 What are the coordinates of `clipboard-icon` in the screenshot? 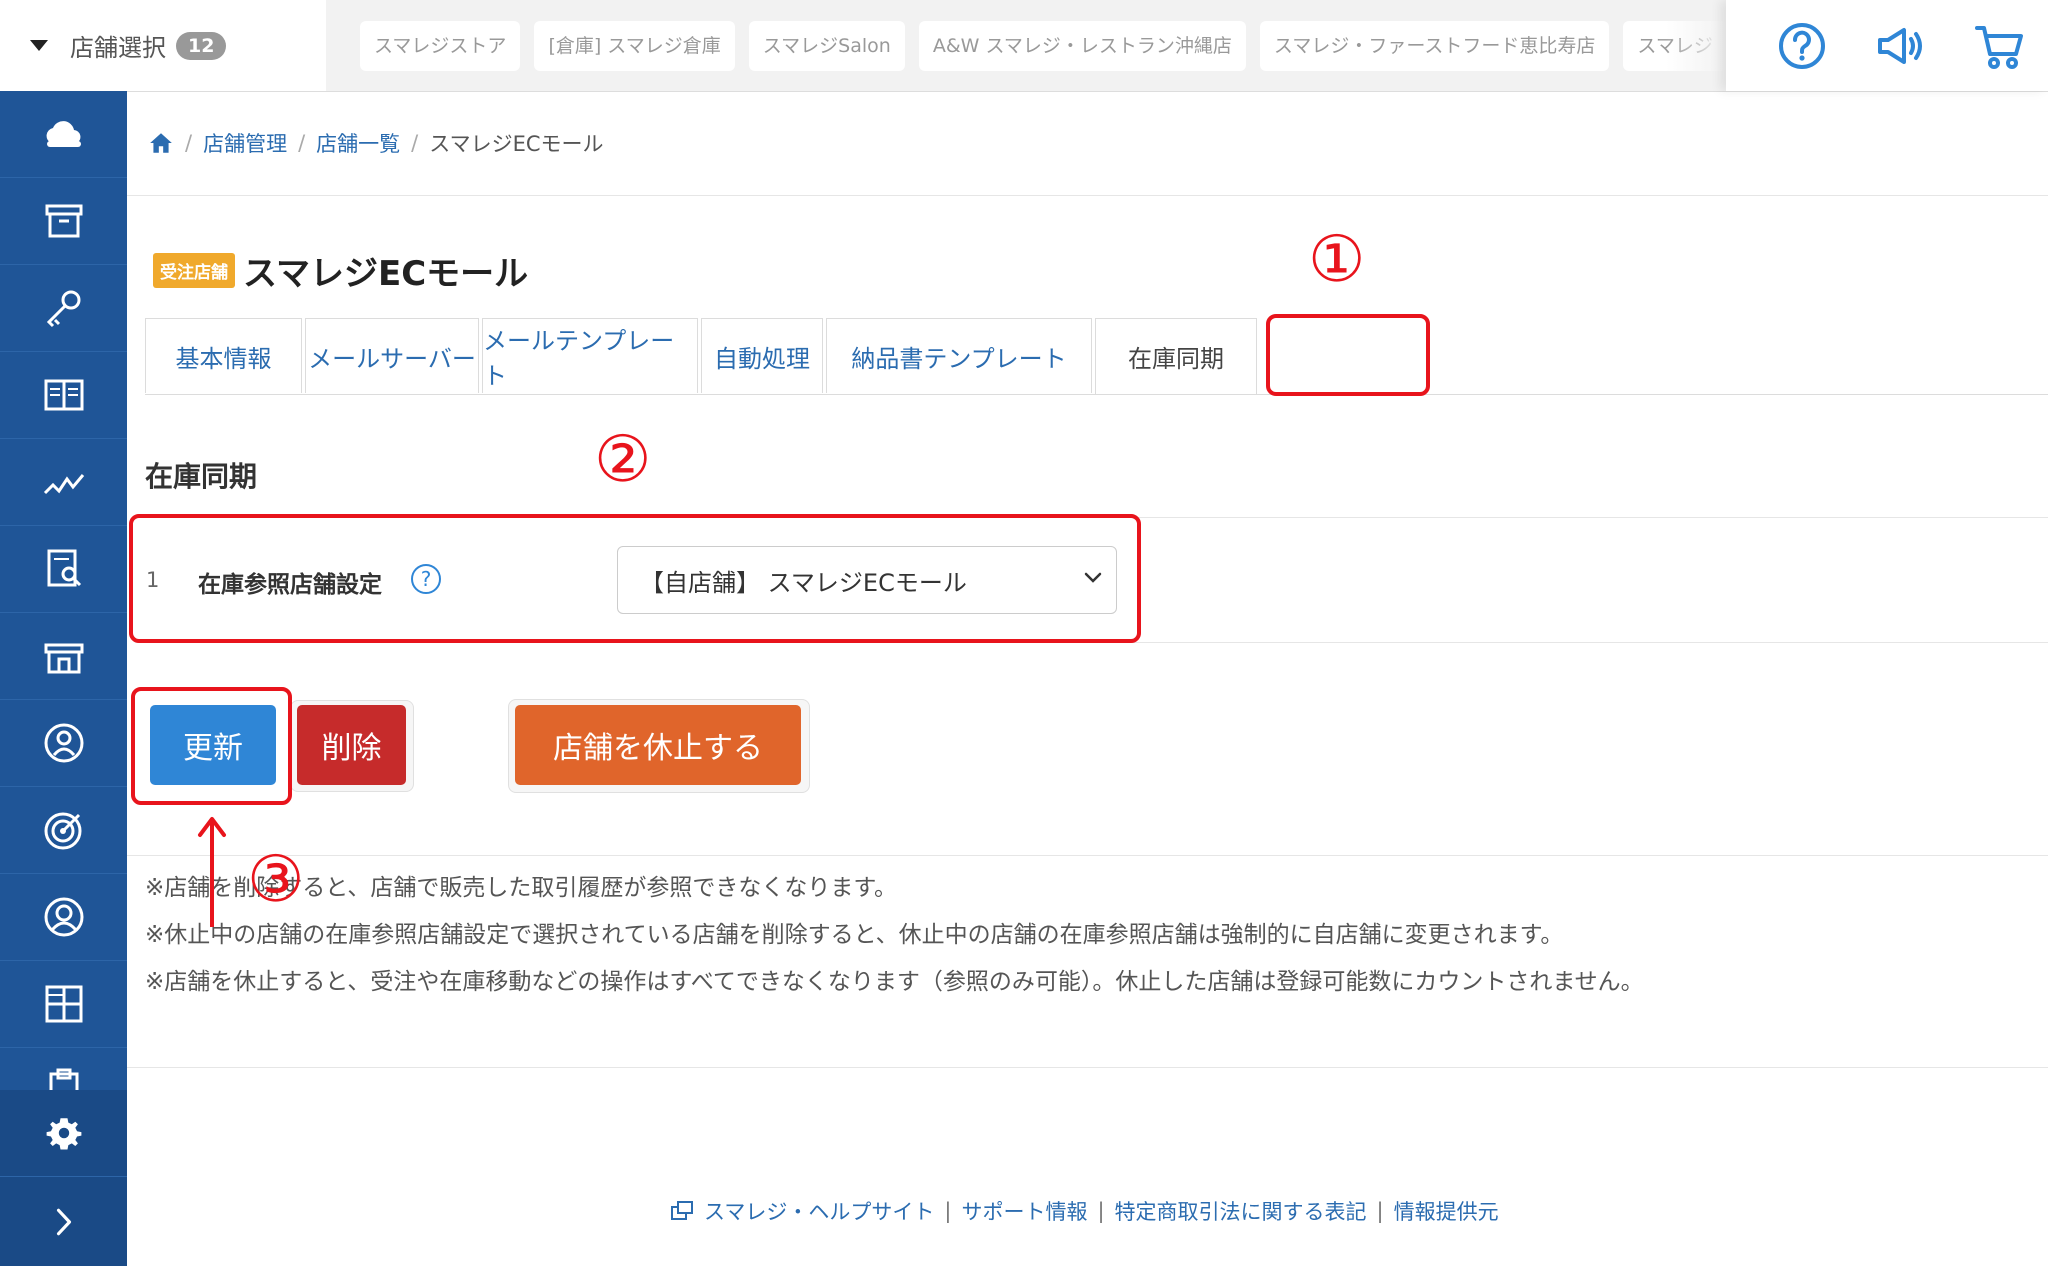 It's located at (63, 1079).